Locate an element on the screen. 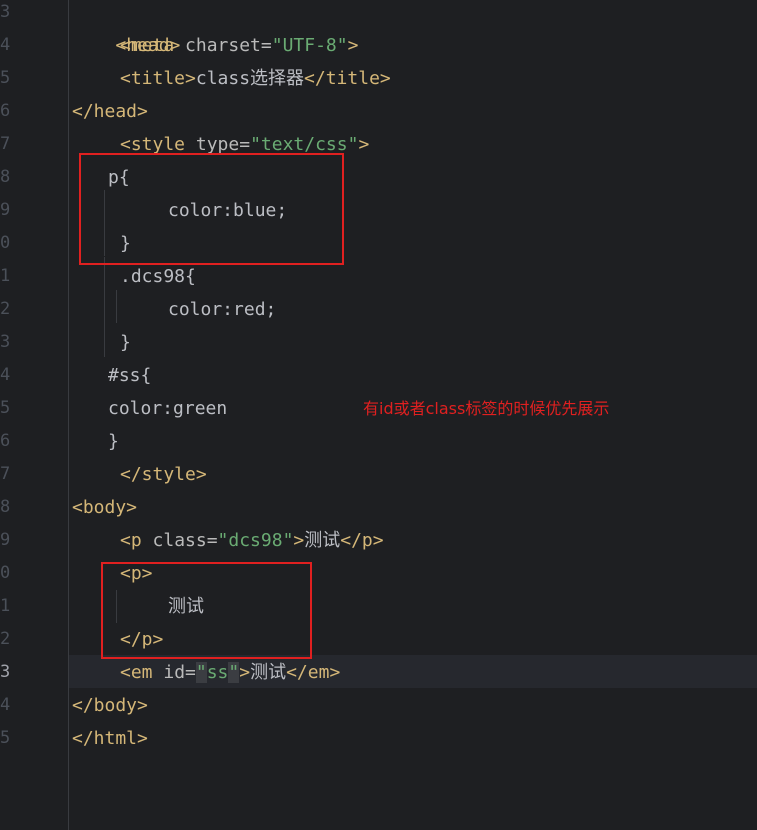  tag-meta-close: > is located at coordinates (353, 45).